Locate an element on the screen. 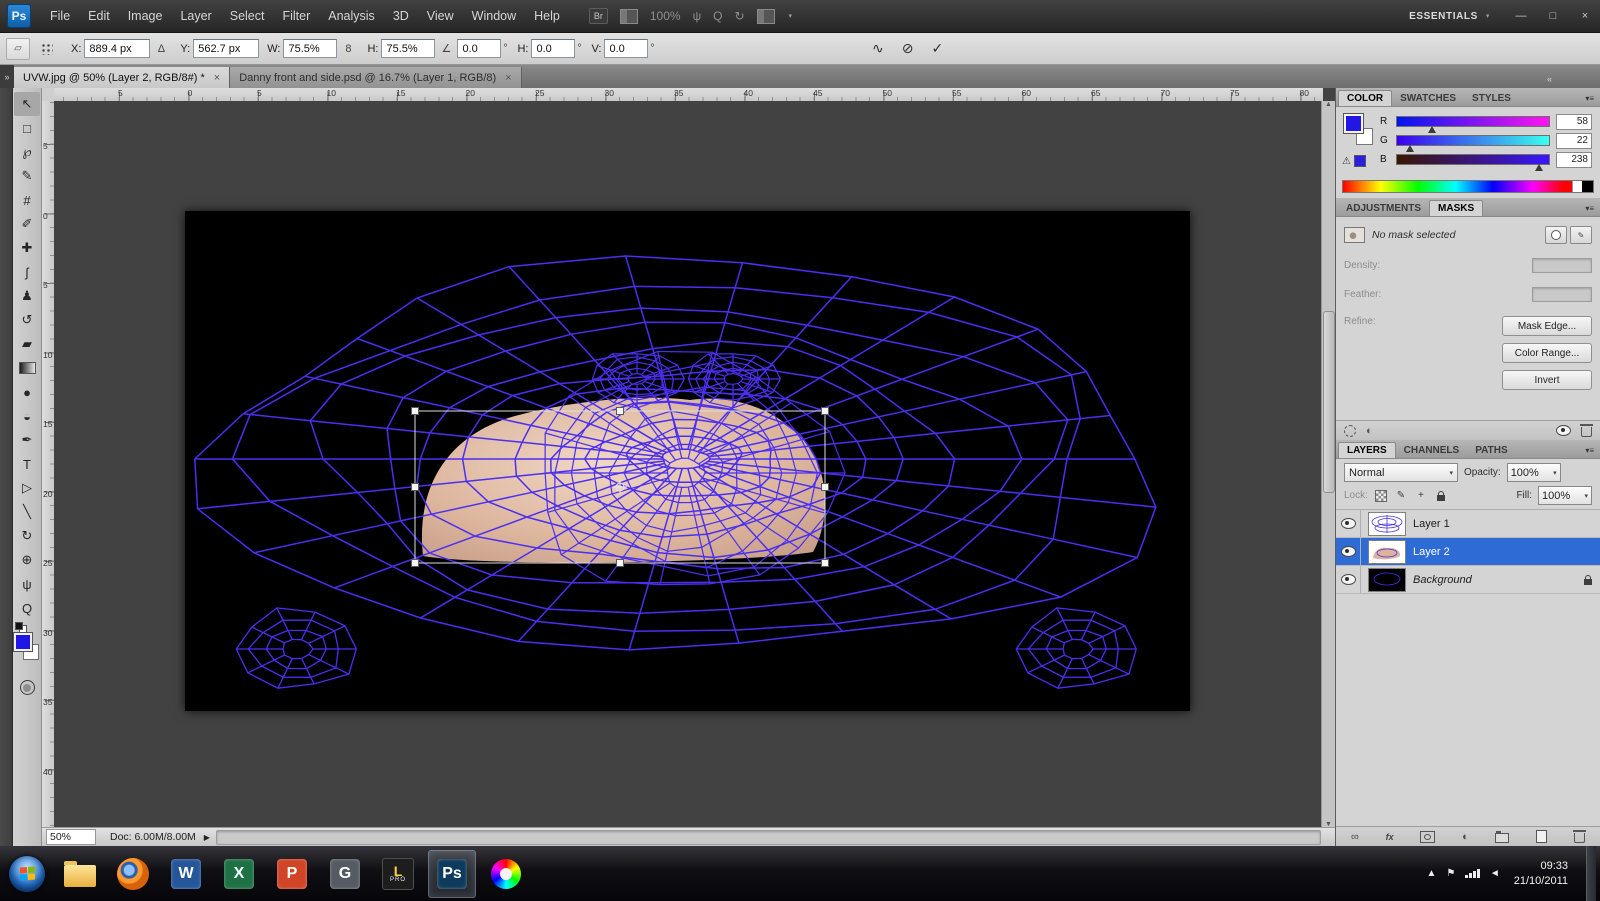 This screenshot has width=1600, height=901. color-spectrum-ramp is located at coordinates (1468, 186).